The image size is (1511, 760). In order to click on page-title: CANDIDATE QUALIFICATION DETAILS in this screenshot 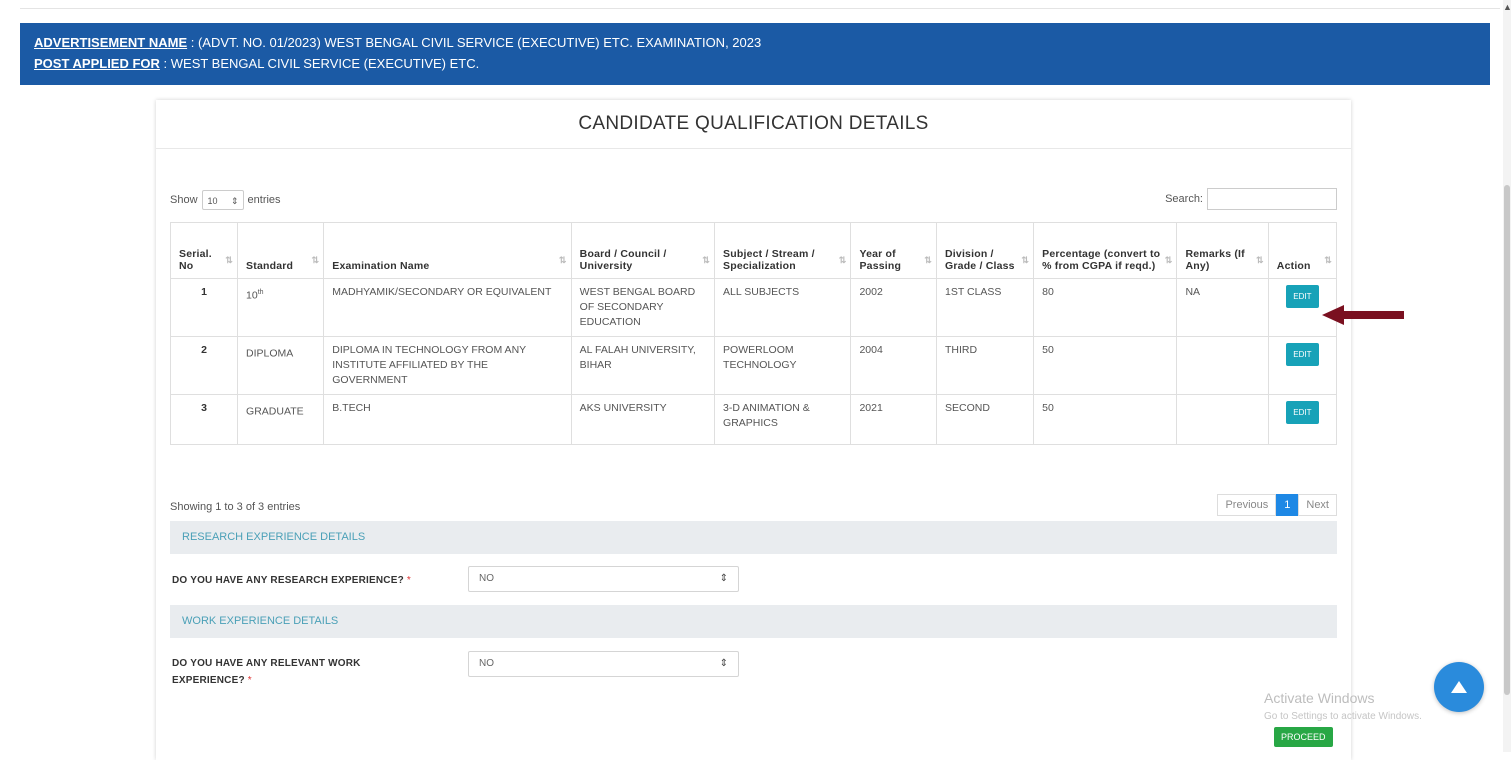, I will do `click(753, 124)`.